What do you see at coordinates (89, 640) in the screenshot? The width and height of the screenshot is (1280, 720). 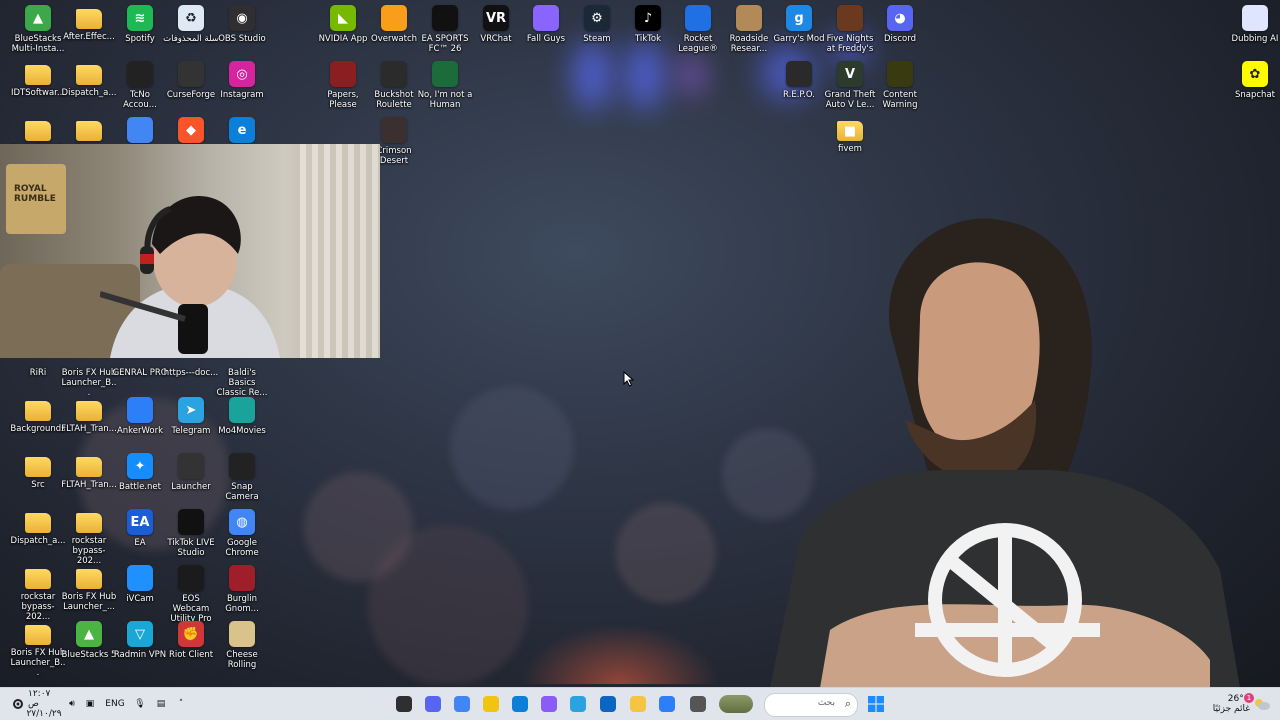 I see `desktop-icon-bluestacks: ▲ BlueStacks 5` at bounding box center [89, 640].